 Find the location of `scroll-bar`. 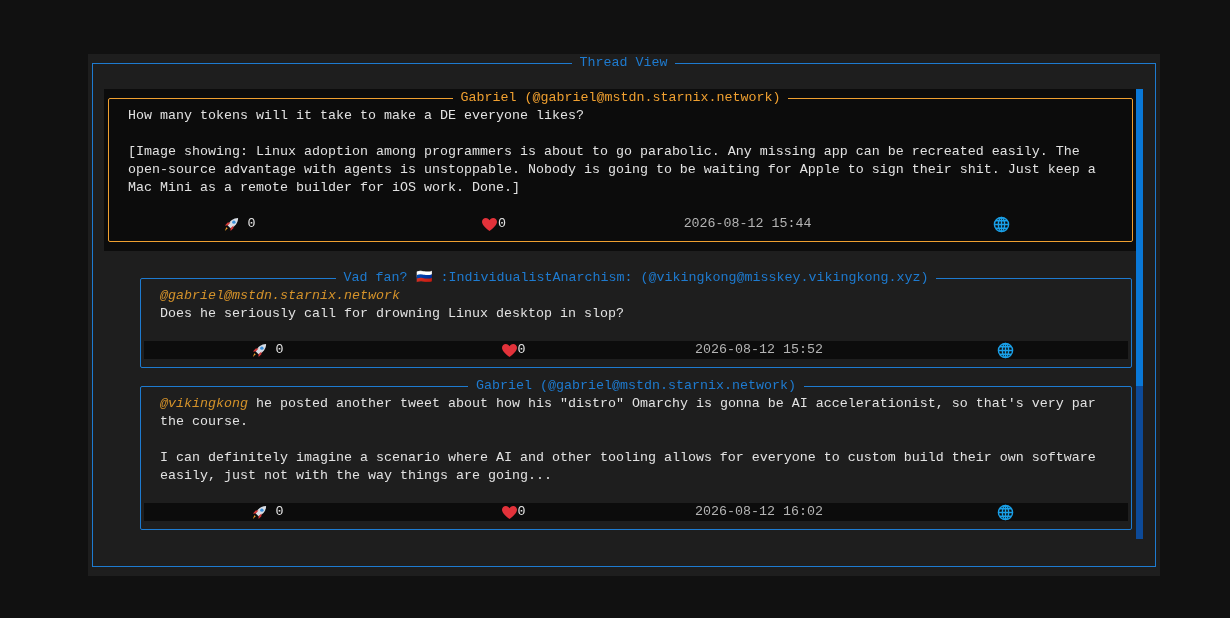

scroll-bar is located at coordinates (1139, 314).